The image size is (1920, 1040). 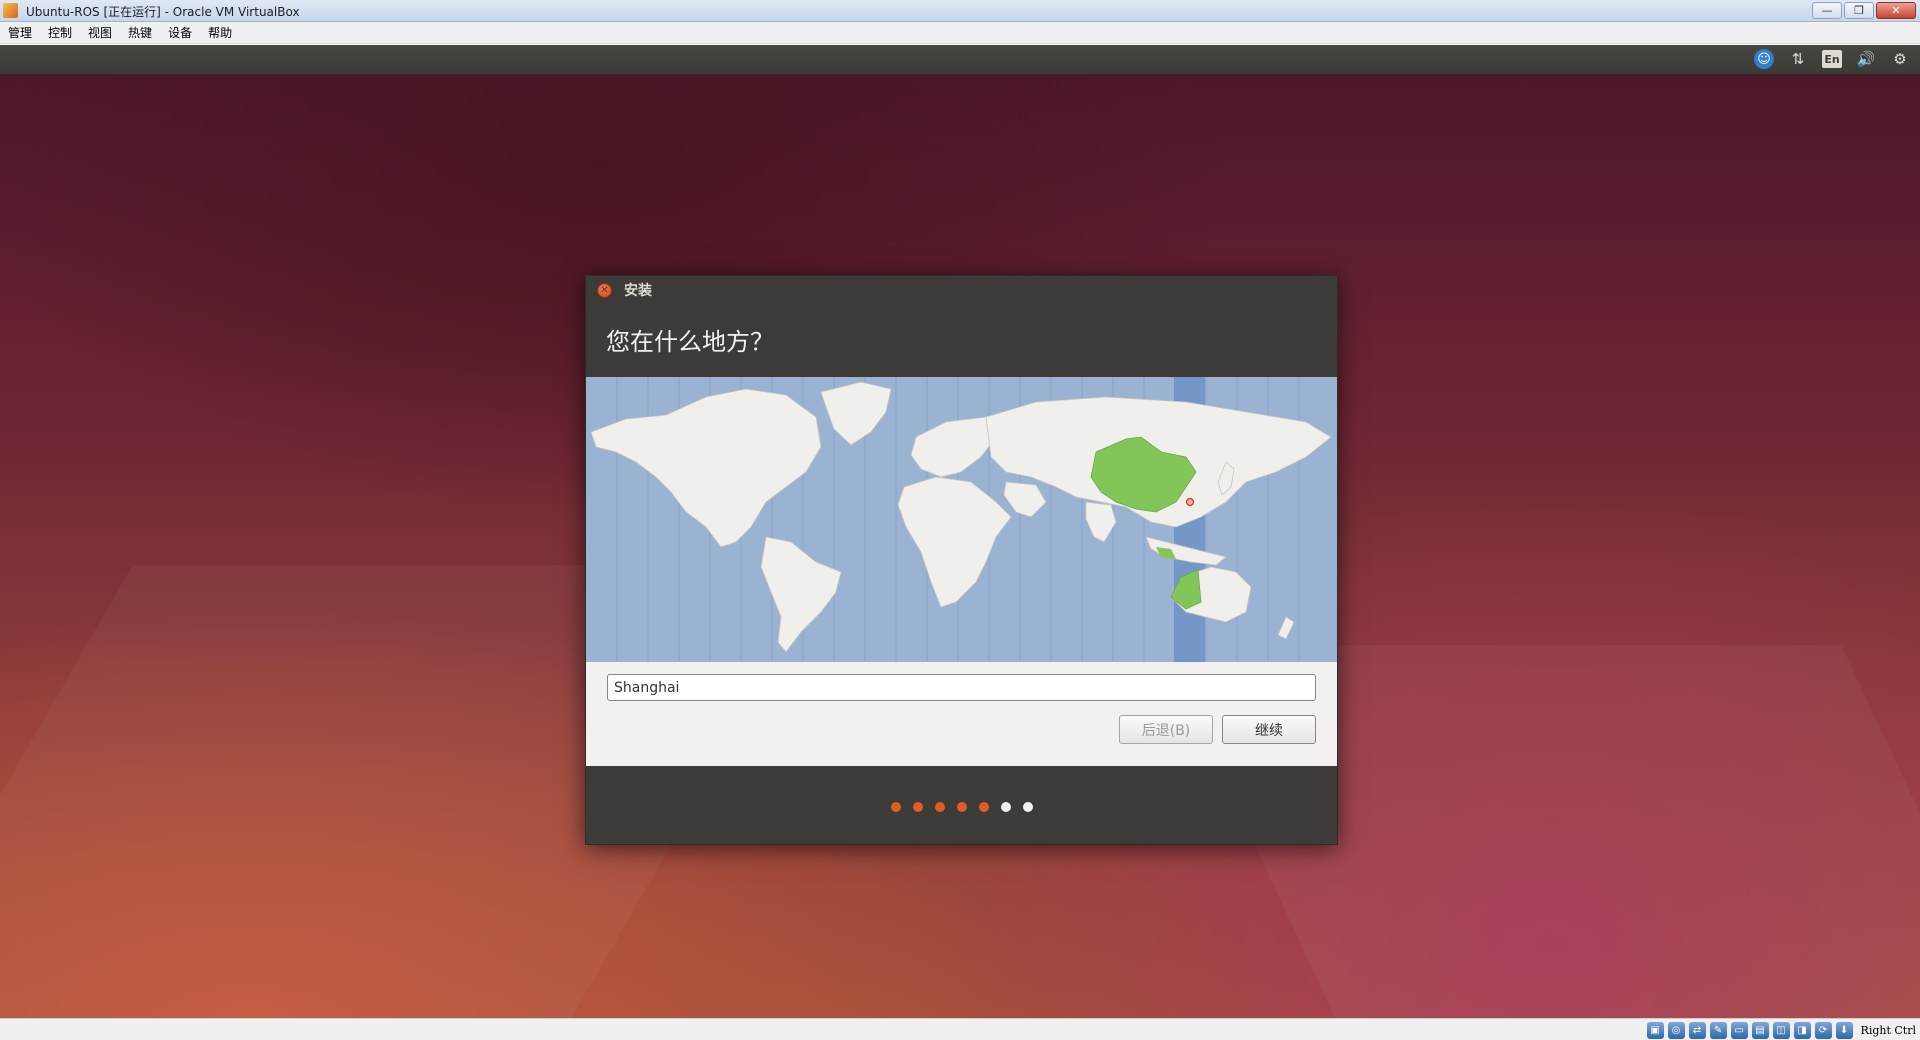 What do you see at coordinates (1866, 59) in the screenshot?
I see `volume-icon: 🔊` at bounding box center [1866, 59].